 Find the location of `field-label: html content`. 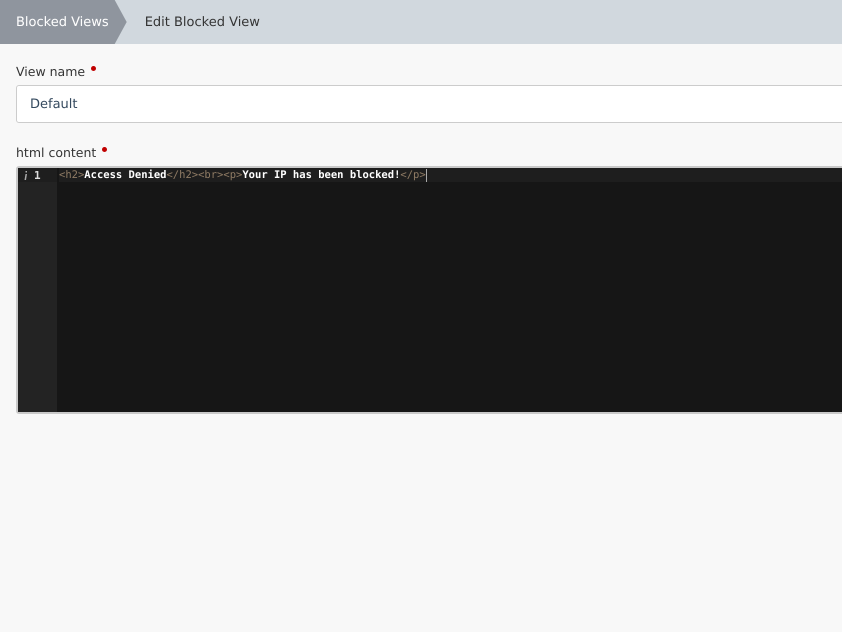

field-label: html content is located at coordinates (56, 152).